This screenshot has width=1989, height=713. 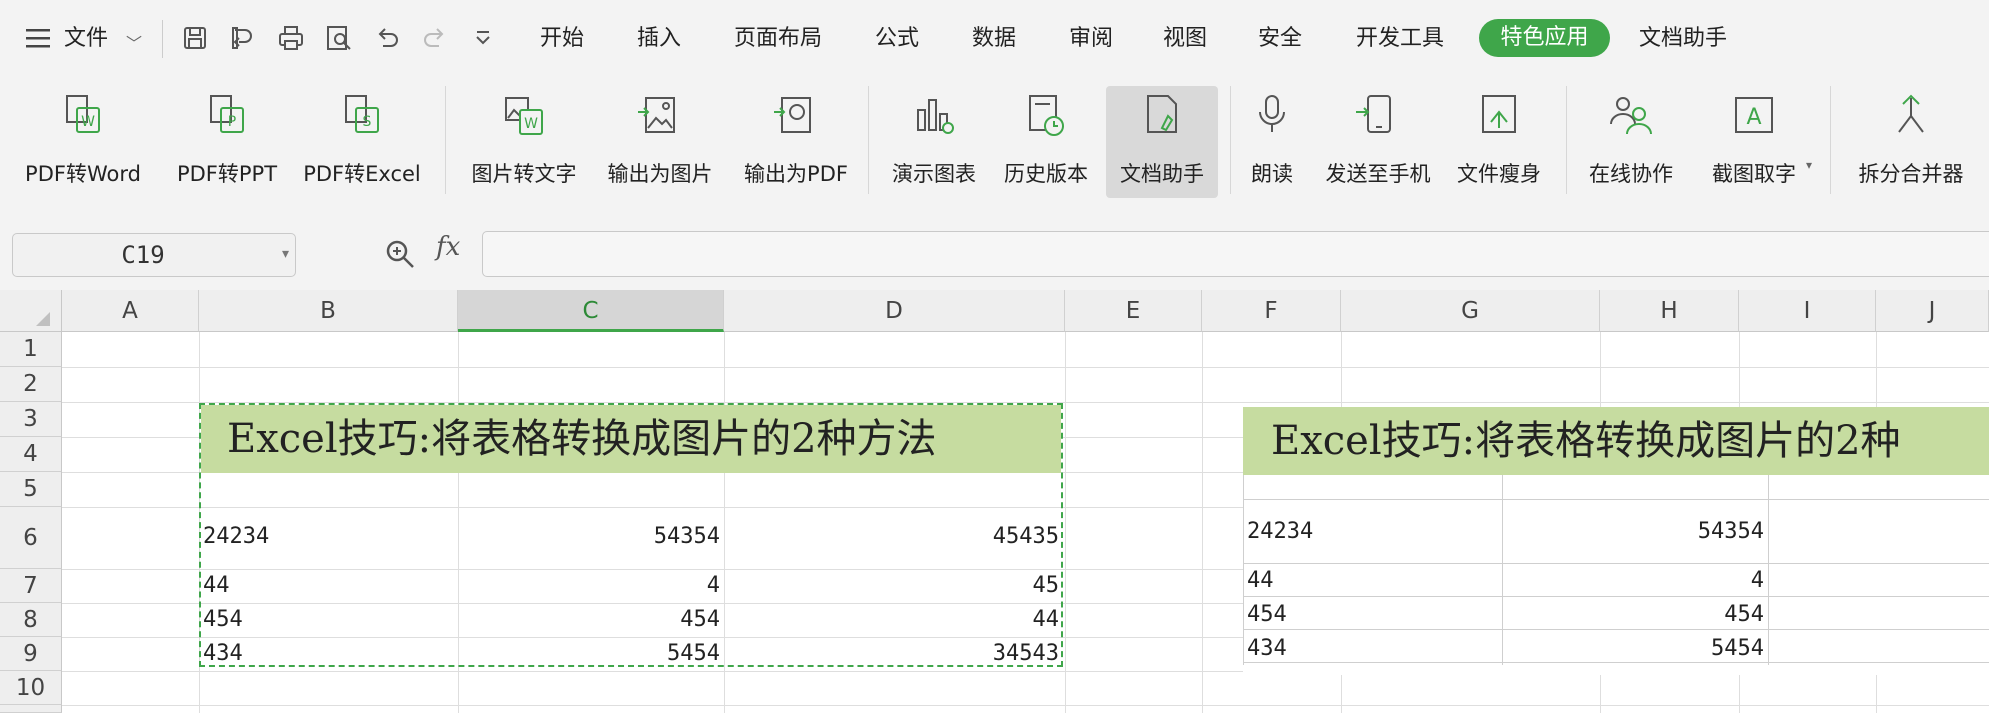 I want to click on image-to-text-button: W 图片转文字, so click(x=524, y=142).